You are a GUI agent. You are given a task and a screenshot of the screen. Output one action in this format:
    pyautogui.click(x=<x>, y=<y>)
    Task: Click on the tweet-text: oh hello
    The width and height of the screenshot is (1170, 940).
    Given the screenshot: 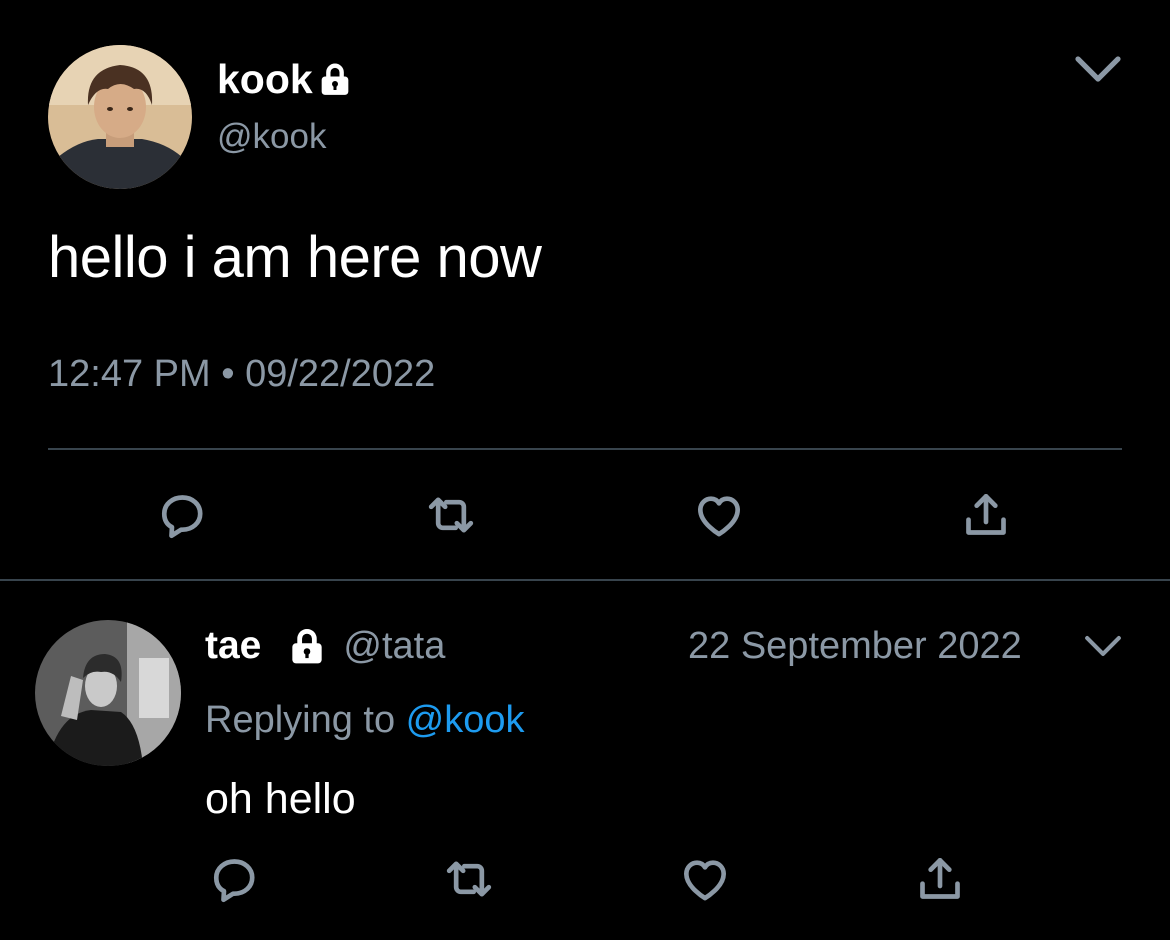 What is the action you would take?
    pyautogui.click(x=280, y=799)
    